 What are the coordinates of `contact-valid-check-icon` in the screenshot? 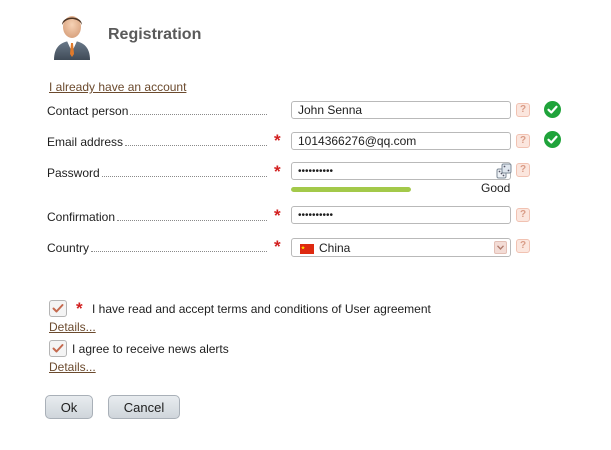 It's located at (552, 109).